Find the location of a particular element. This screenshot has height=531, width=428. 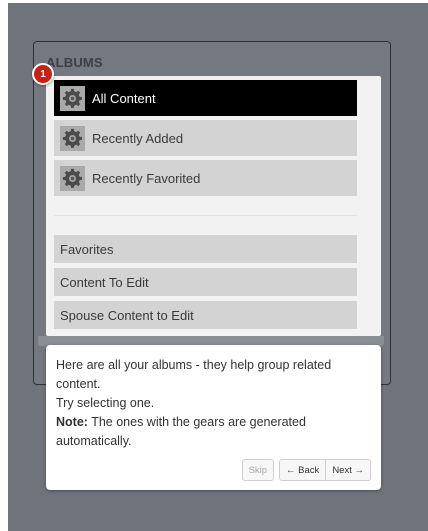

album-item-all-content: All Content is located at coordinates (205, 98).